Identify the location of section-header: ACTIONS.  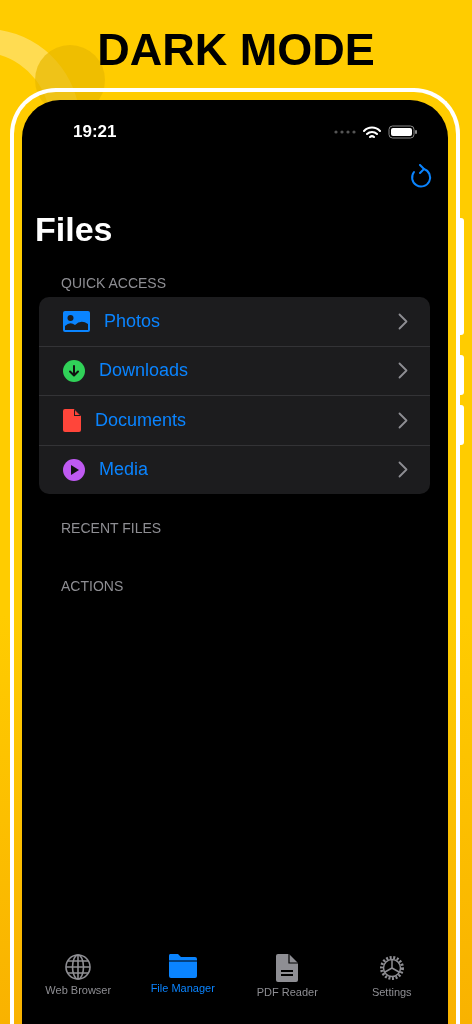
(92, 586).